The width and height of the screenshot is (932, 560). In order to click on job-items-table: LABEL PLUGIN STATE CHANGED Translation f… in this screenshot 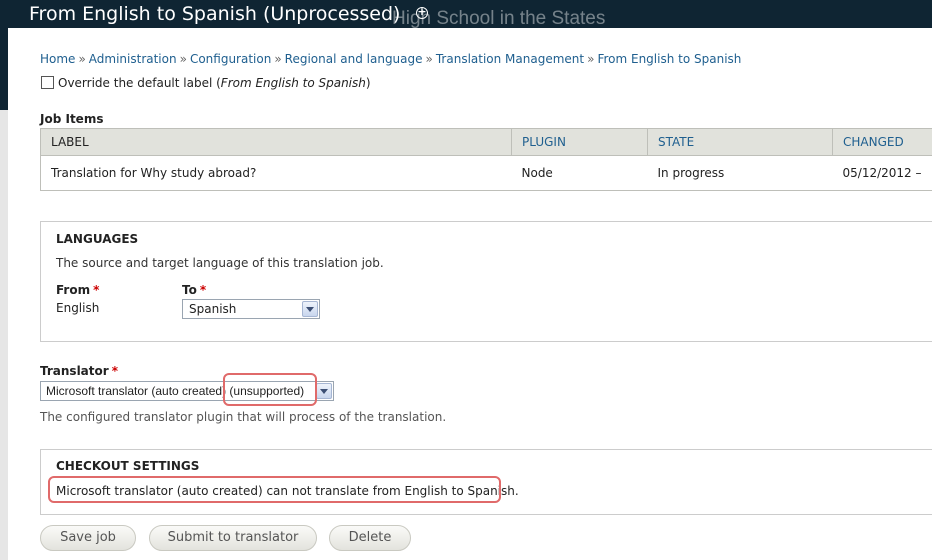, I will do `click(486, 159)`.